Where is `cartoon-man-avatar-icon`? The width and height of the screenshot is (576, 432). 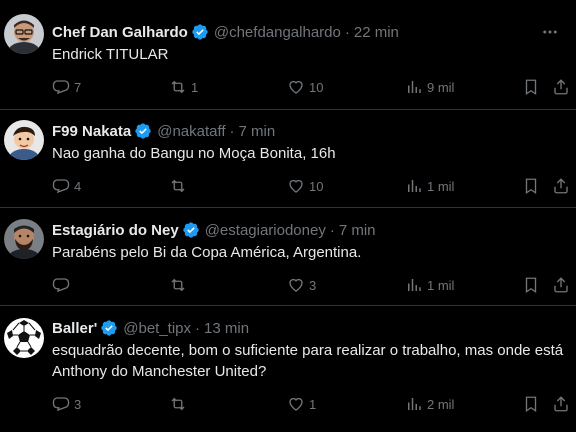
cartoon-man-avatar-icon is located at coordinates (24, 140).